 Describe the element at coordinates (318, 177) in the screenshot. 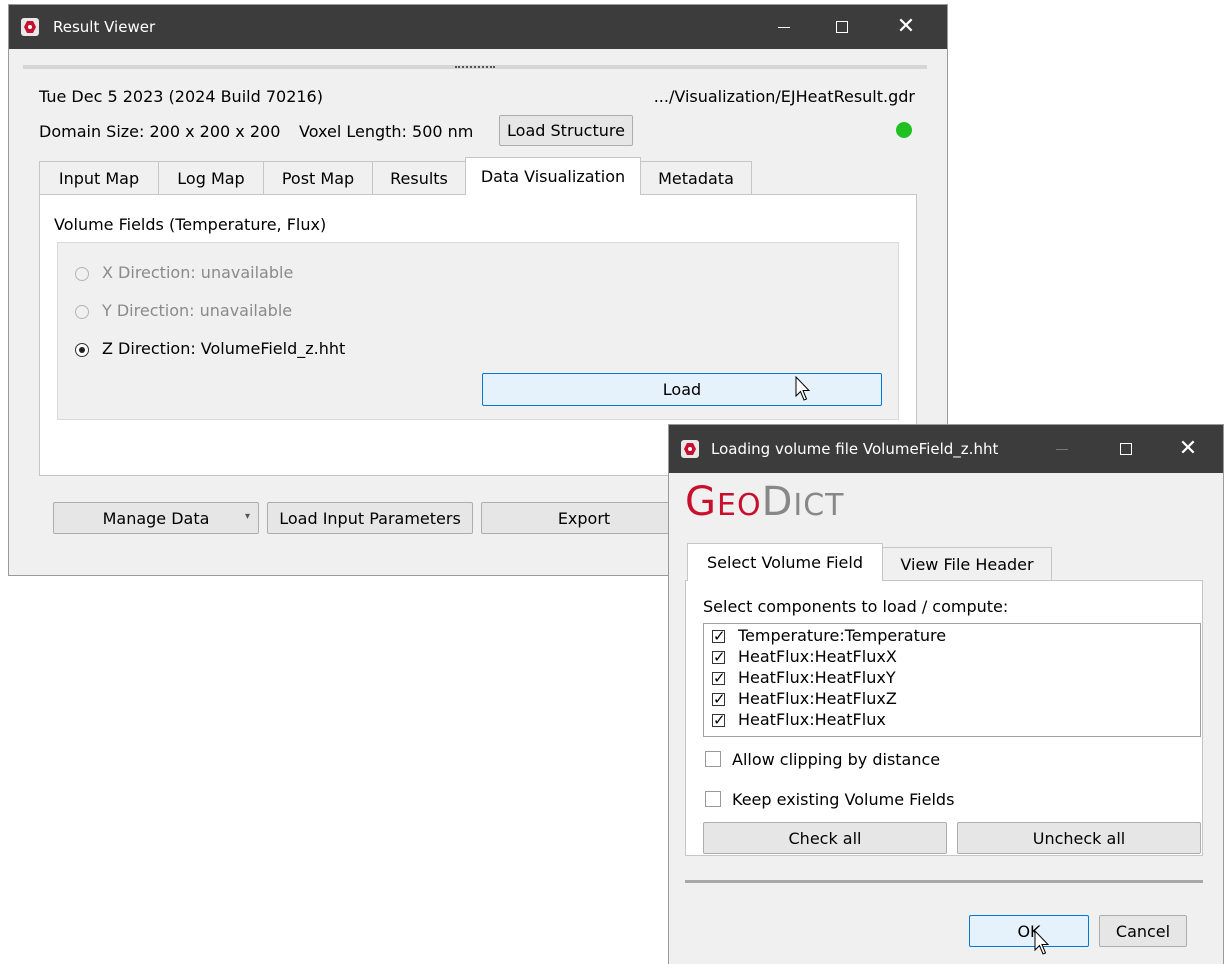

I see `tab-post-map: Post Map` at that location.